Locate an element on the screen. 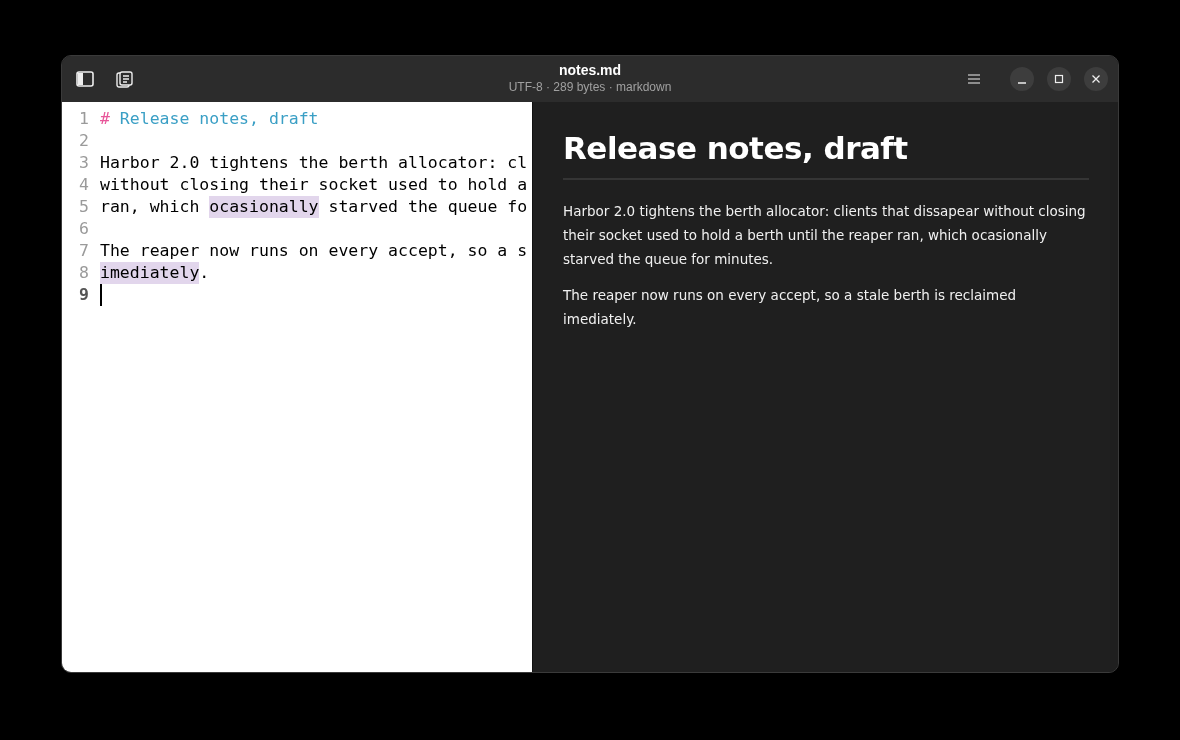 This screenshot has height=740, width=1180. line-number: 2 is located at coordinates (83, 141).